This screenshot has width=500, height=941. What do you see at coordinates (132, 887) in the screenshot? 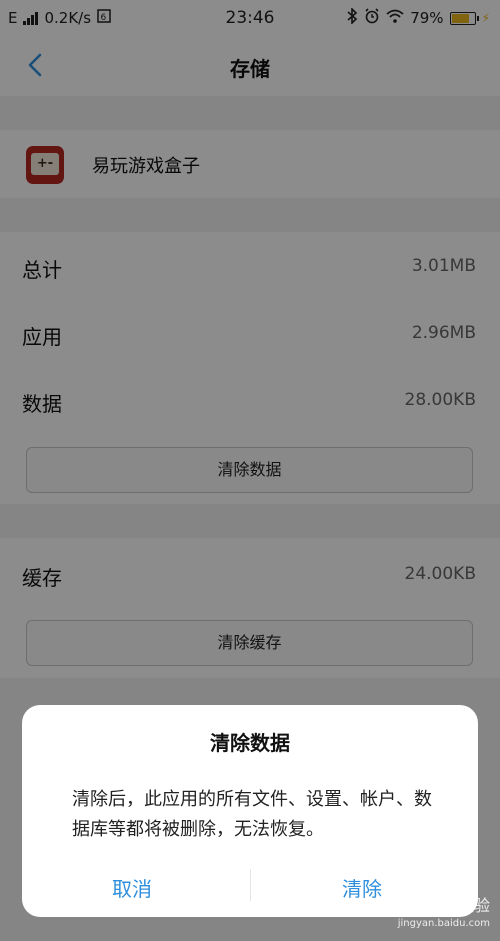
I see `cancel-button: 取消` at bounding box center [132, 887].